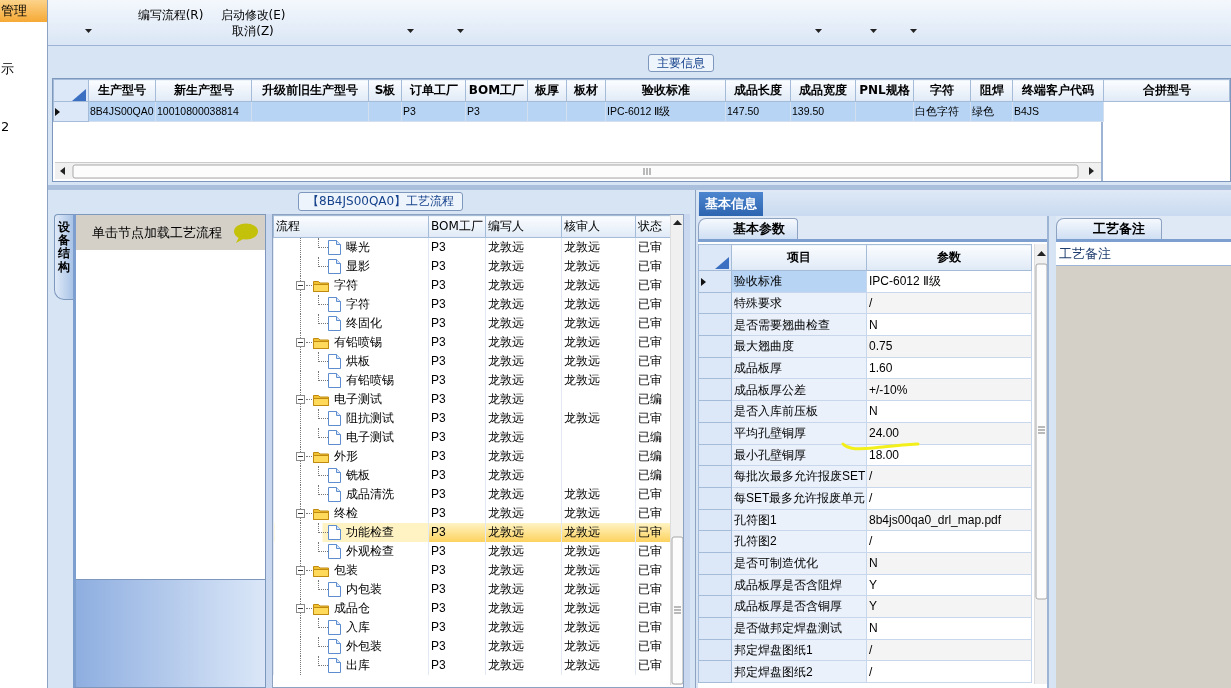 This screenshot has width=1231, height=688. I want to click on column-header: PNL规格, so click(884, 90).